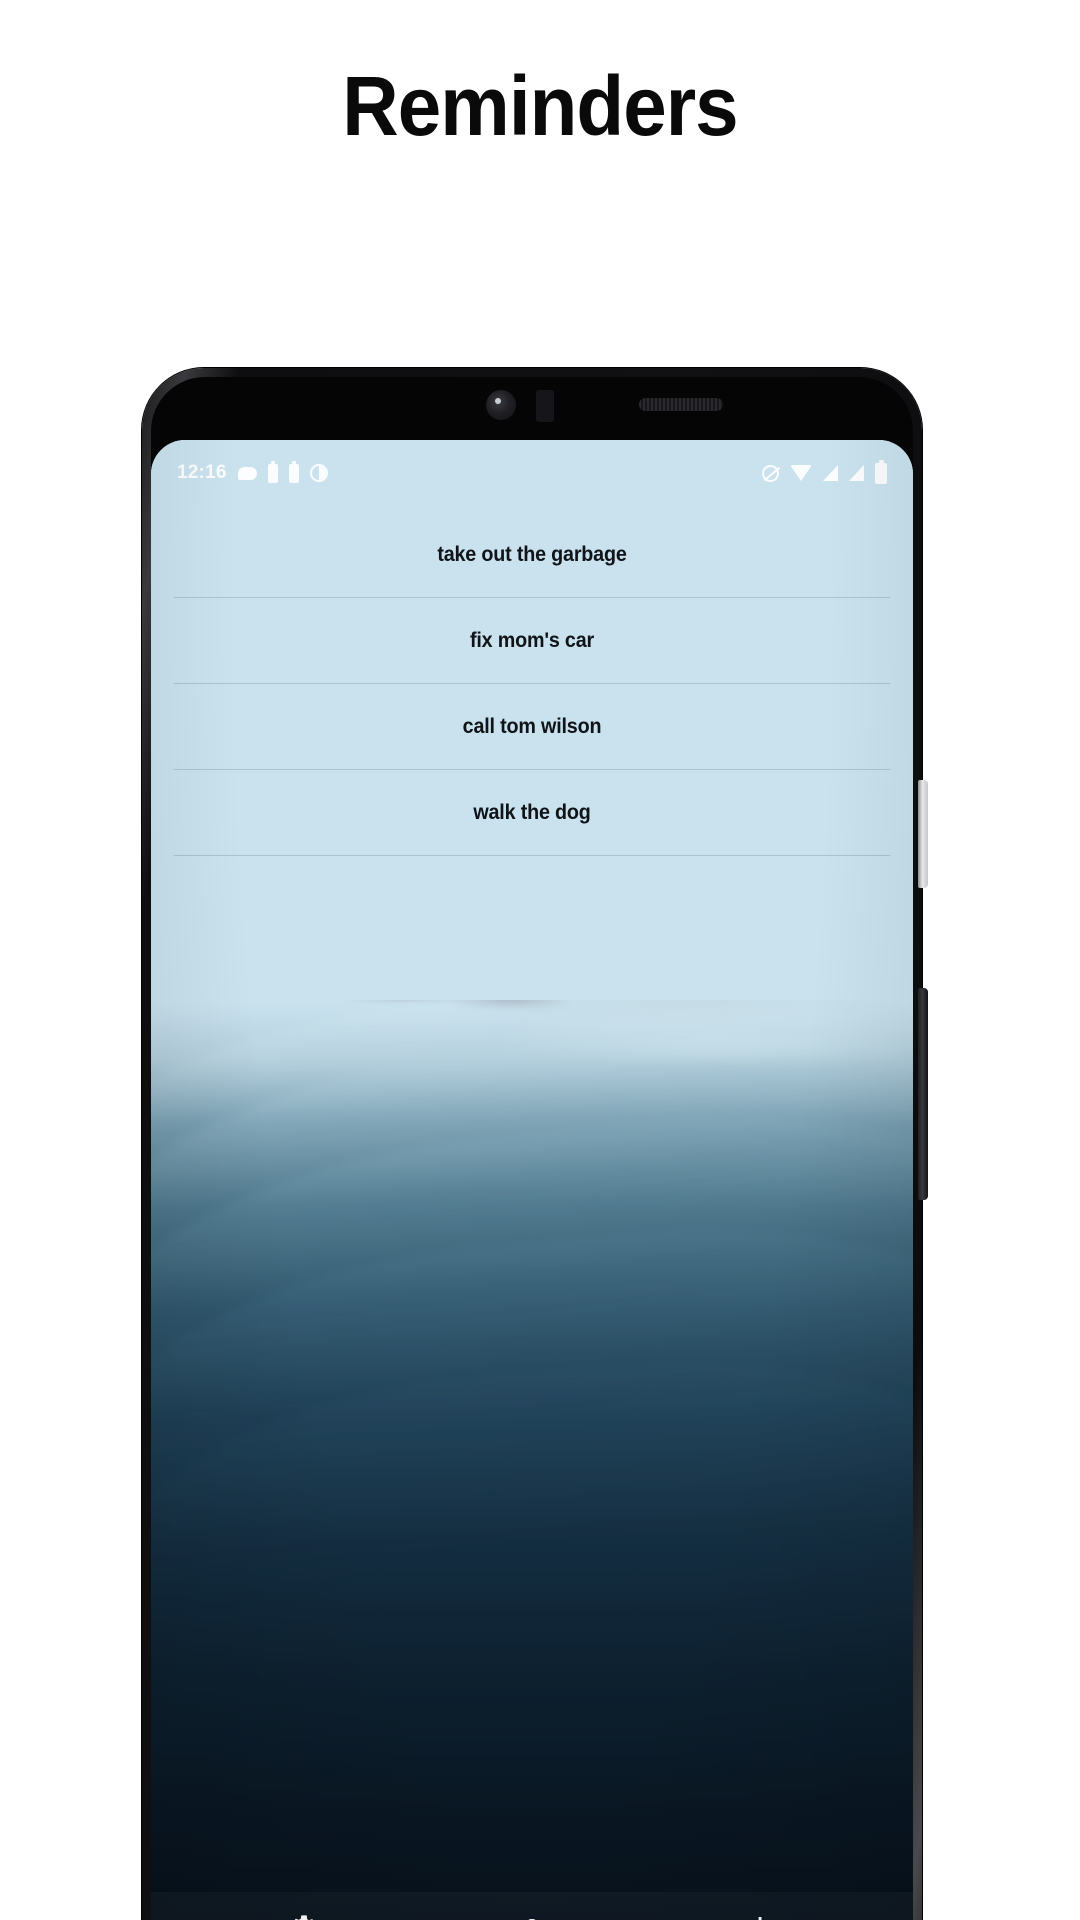 This screenshot has width=1080, height=1920. I want to click on battery-small-icon, so click(272, 471).